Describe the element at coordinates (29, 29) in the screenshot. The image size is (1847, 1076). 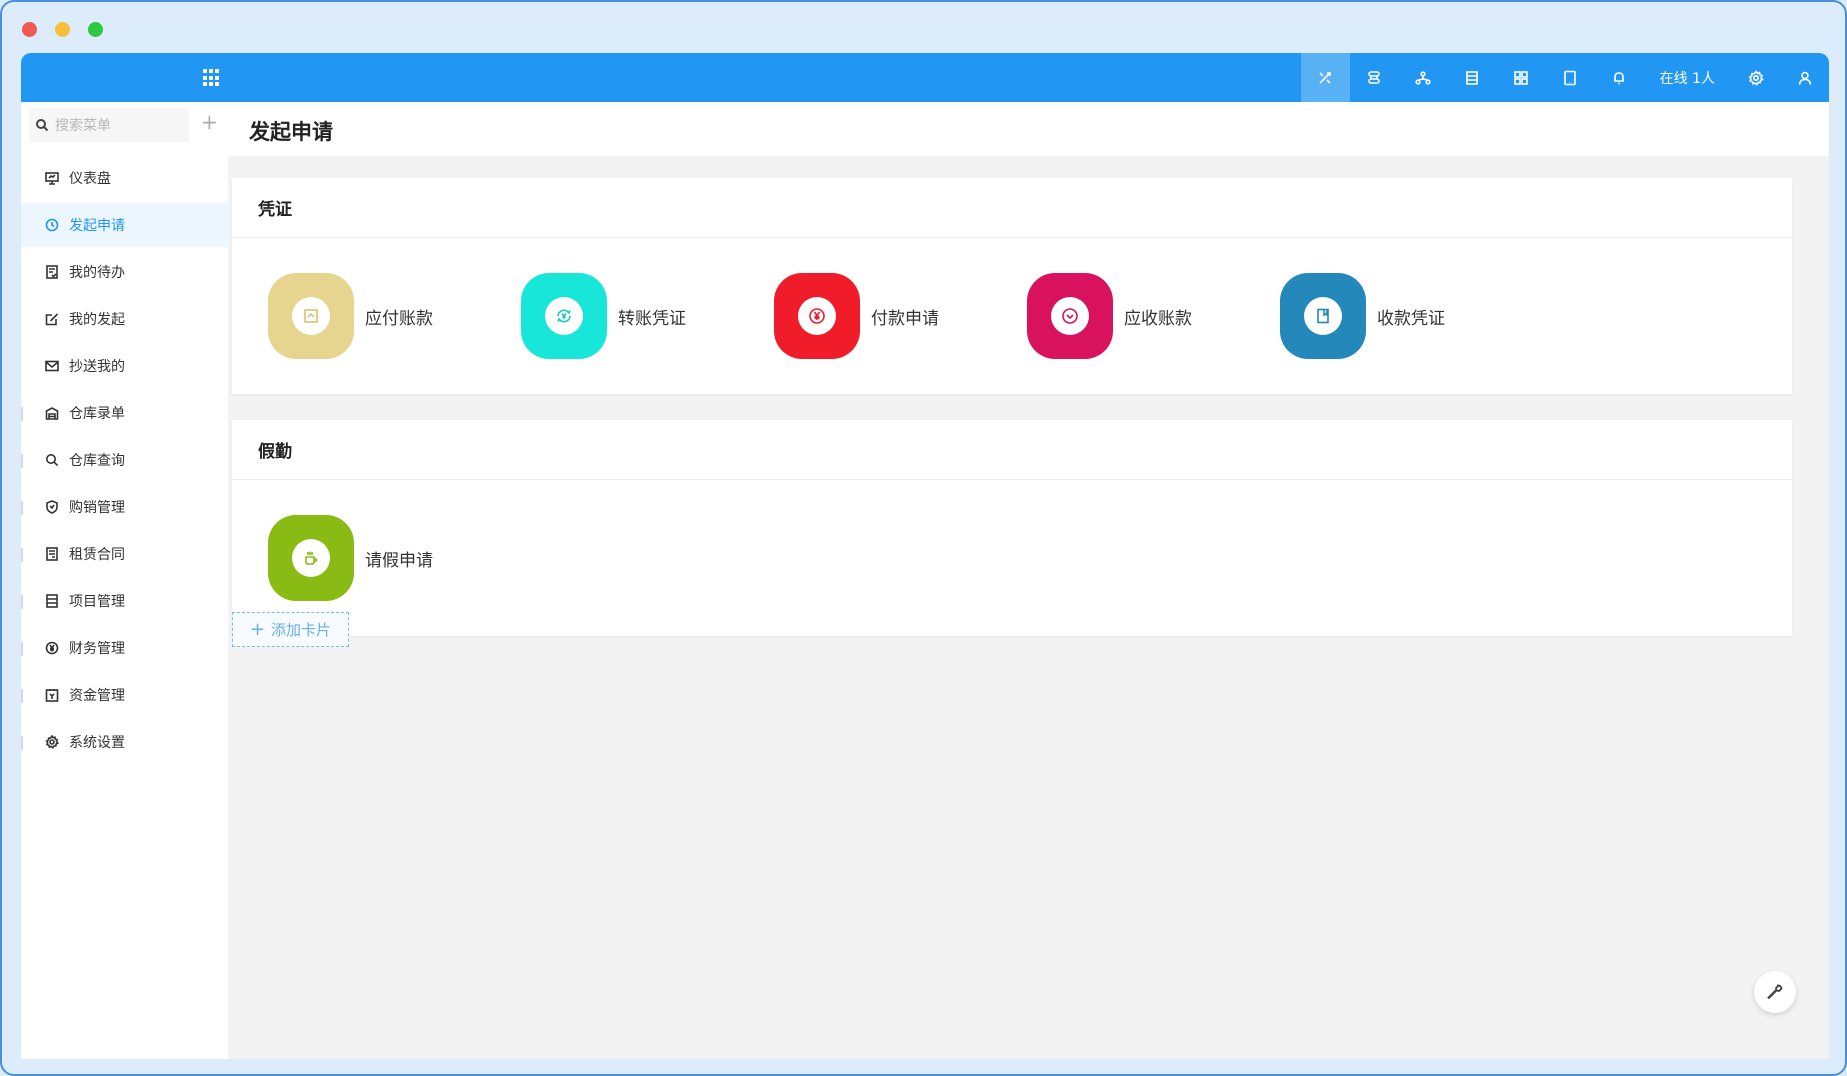
I see `close-window-button` at that location.